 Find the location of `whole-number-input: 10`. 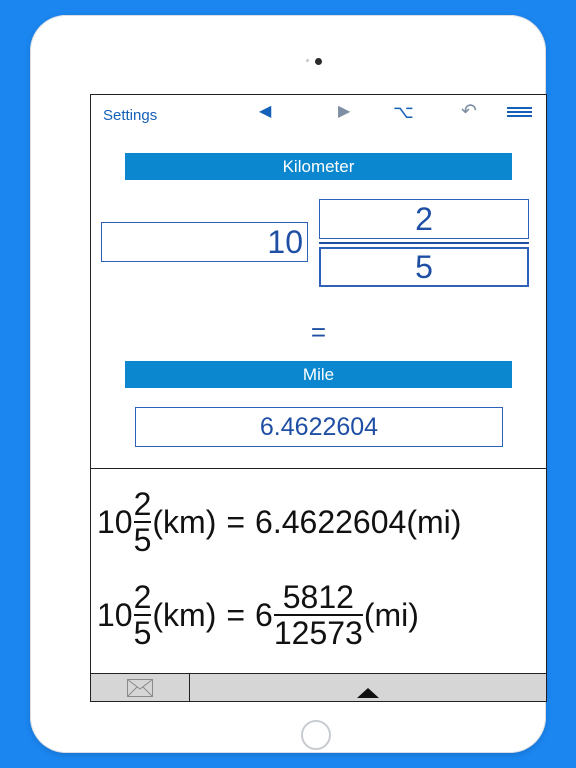

whole-number-input: 10 is located at coordinates (204, 242).